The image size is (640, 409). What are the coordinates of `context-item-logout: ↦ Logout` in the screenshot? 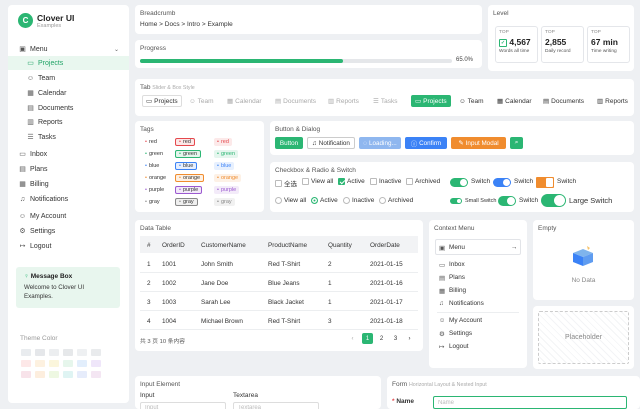 It's located at (454, 346).